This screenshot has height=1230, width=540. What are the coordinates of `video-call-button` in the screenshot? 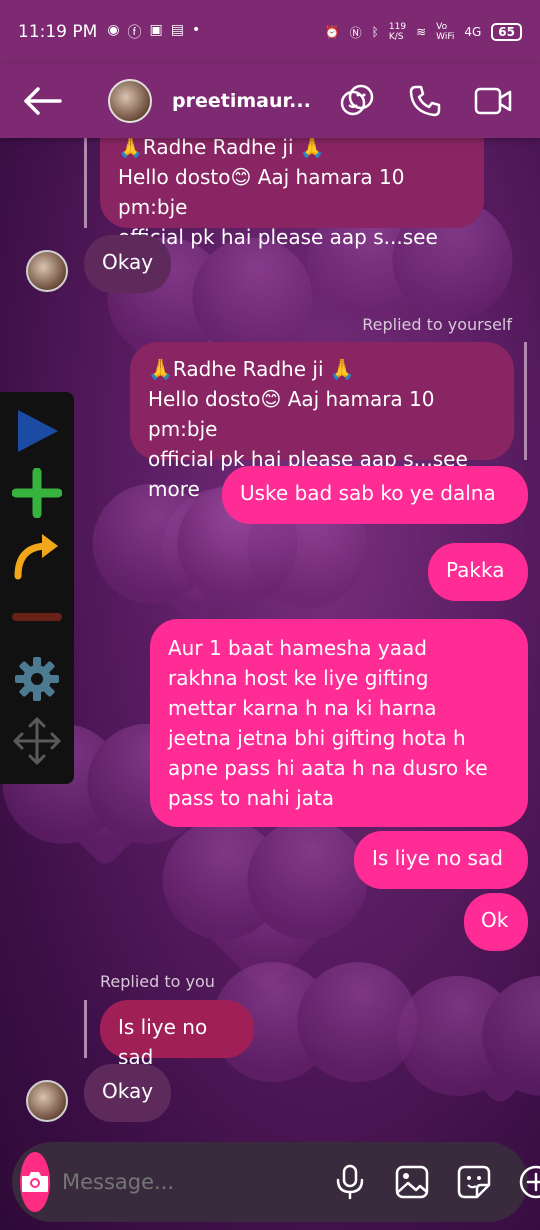 It's located at (493, 101).